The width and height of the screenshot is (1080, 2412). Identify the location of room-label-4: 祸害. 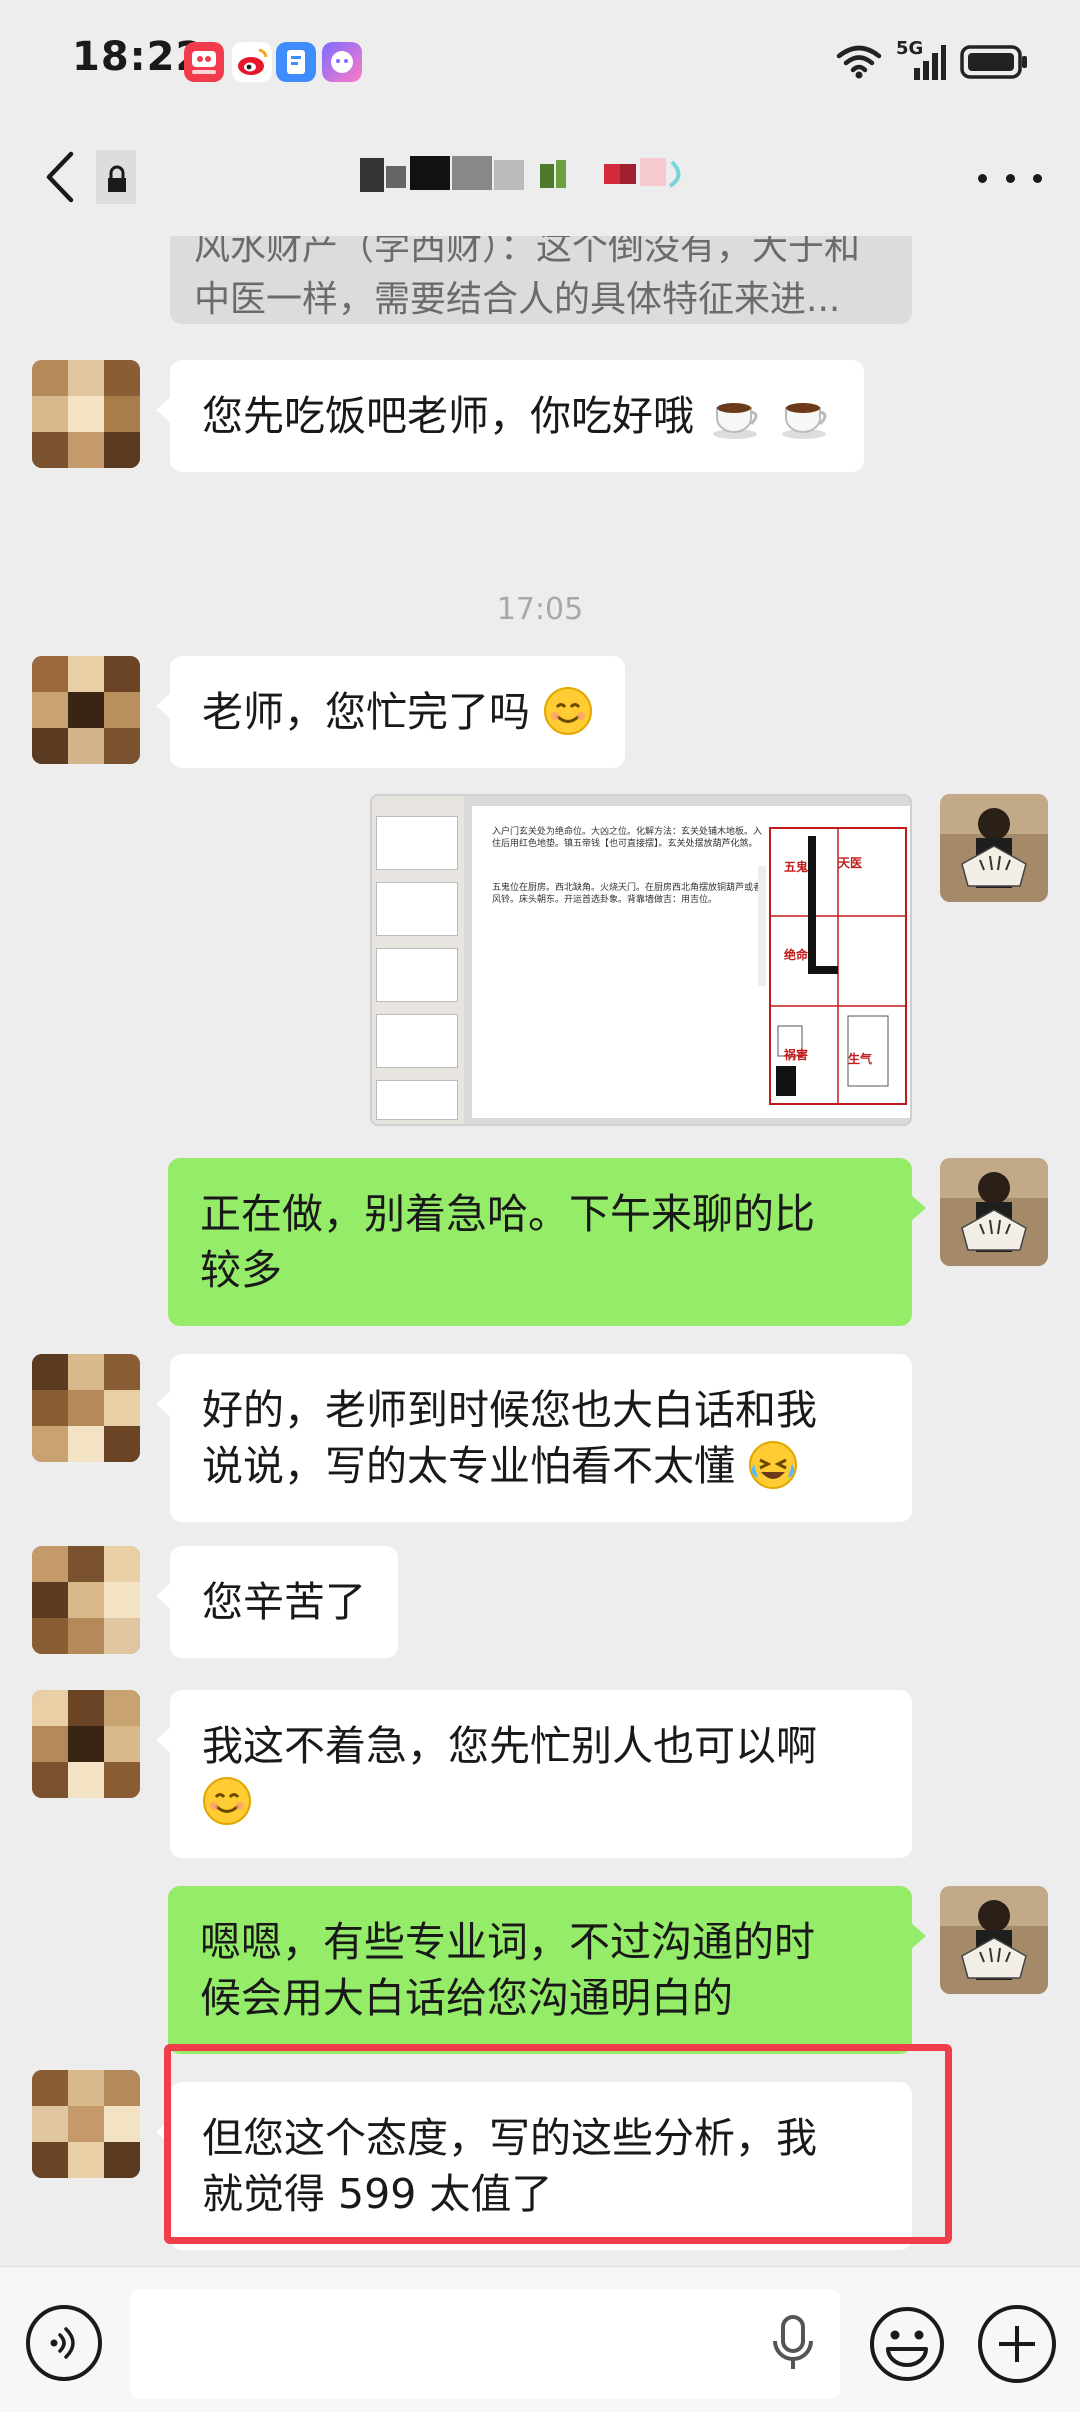
(796, 1055).